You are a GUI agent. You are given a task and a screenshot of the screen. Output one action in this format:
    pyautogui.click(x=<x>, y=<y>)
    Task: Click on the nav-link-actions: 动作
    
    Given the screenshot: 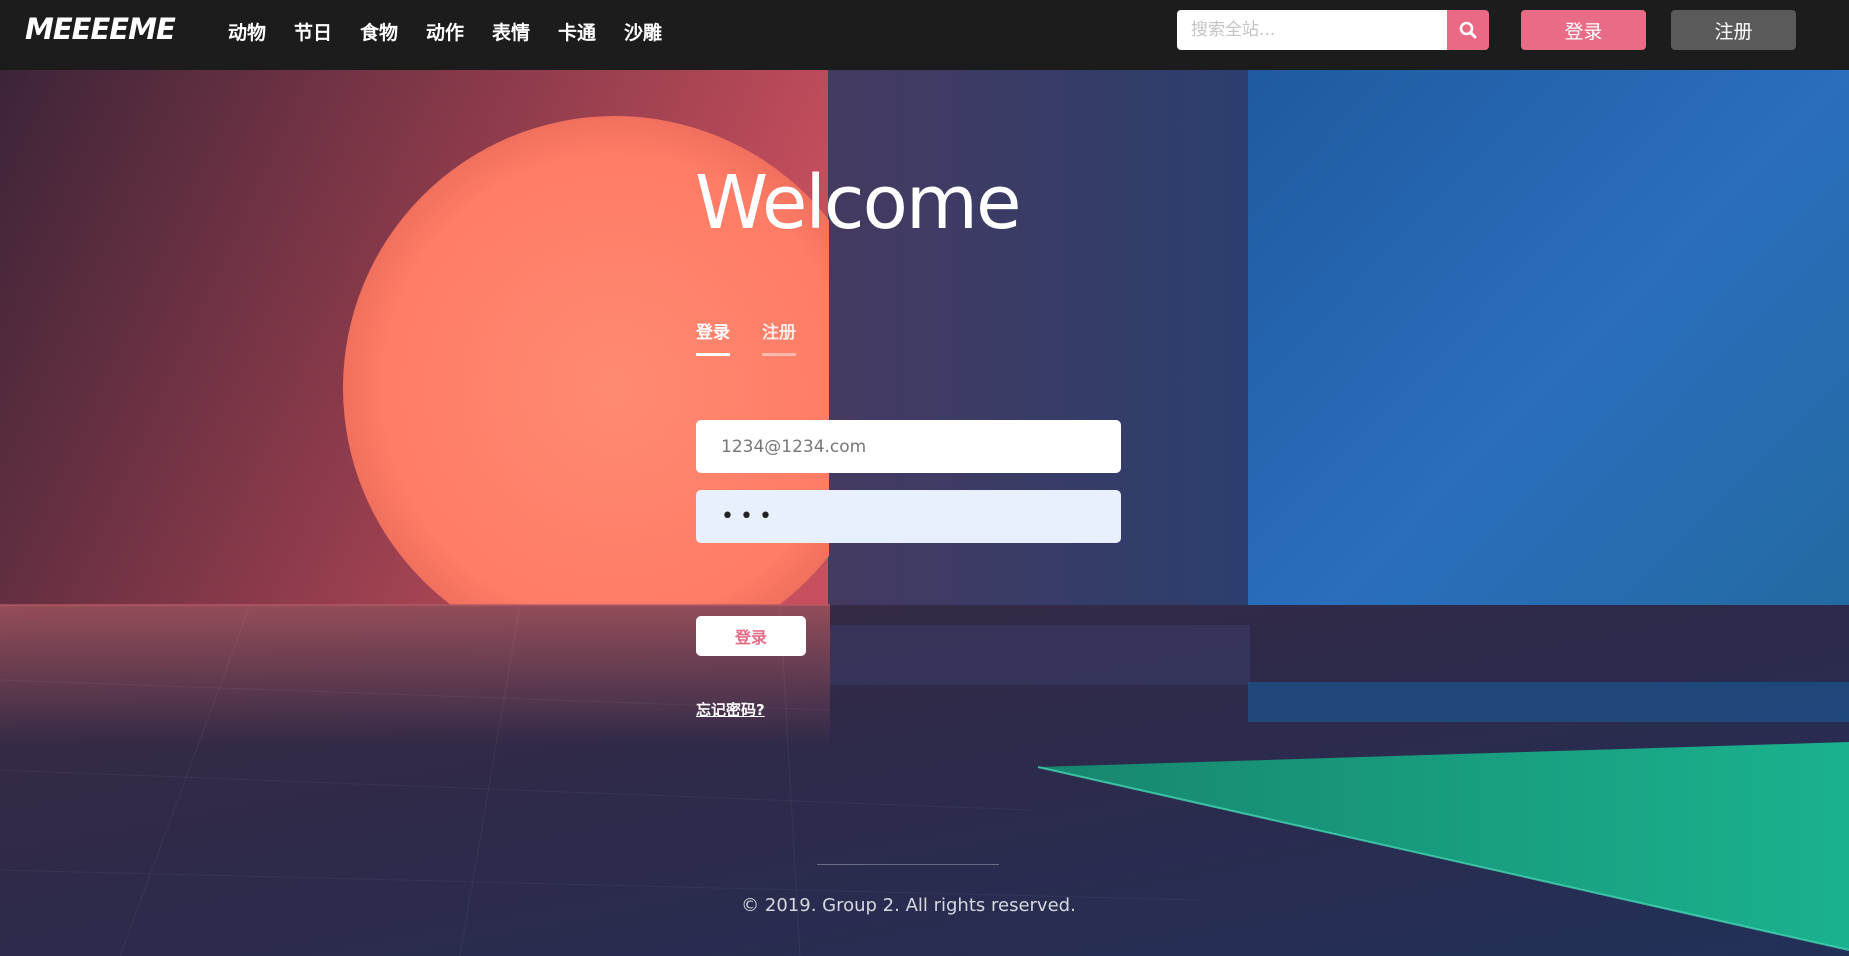 What is the action you would take?
    pyautogui.click(x=459, y=31)
    